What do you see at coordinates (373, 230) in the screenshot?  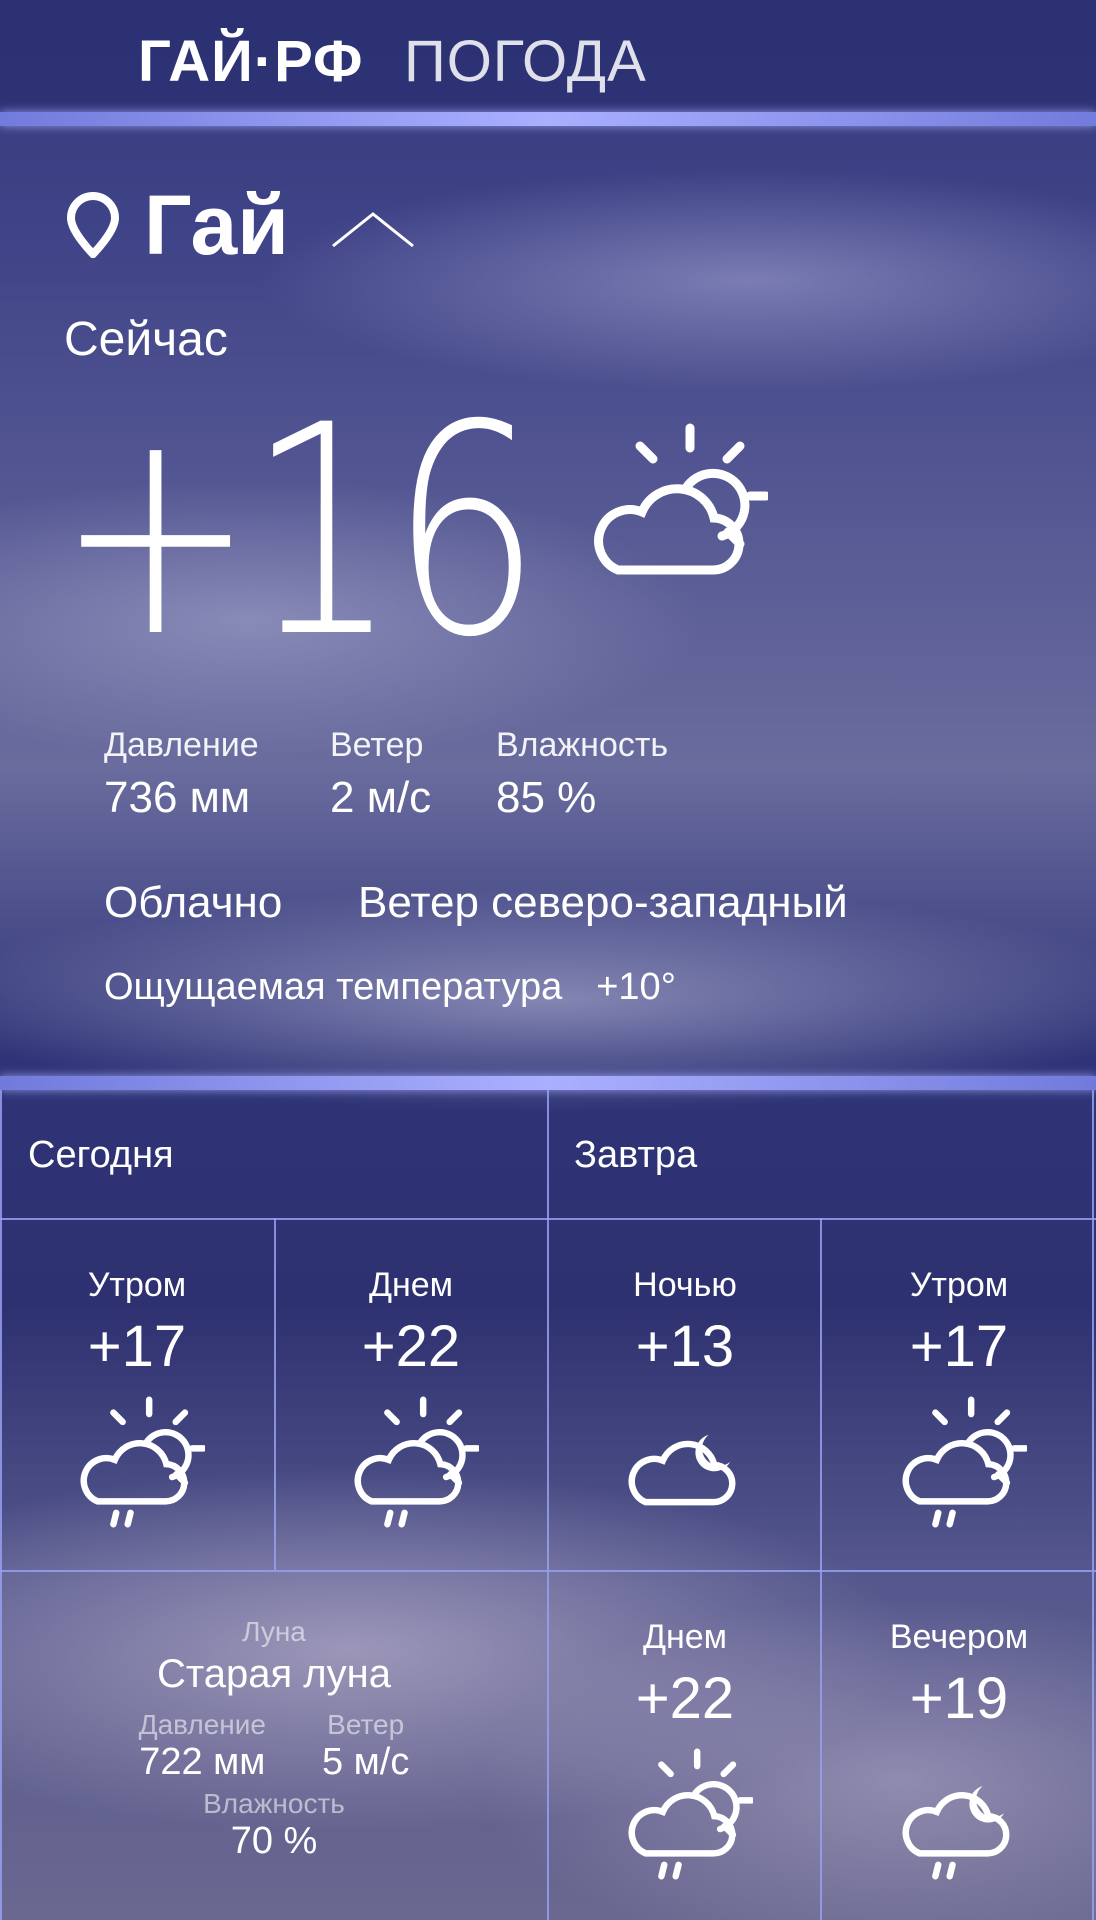 I see `chevron-up-icon` at bounding box center [373, 230].